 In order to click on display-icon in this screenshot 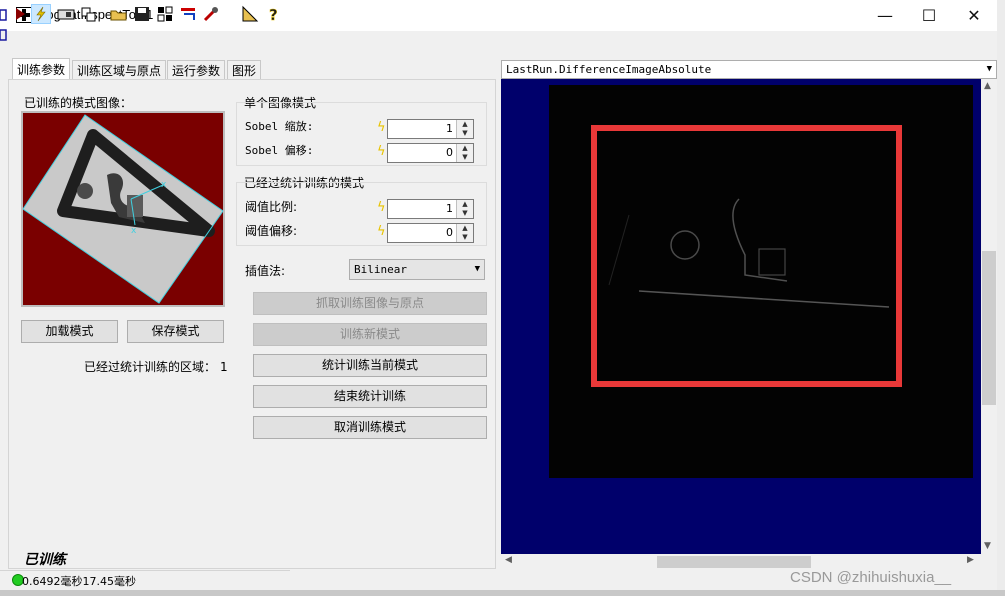, I will do `click(66, 14)`.